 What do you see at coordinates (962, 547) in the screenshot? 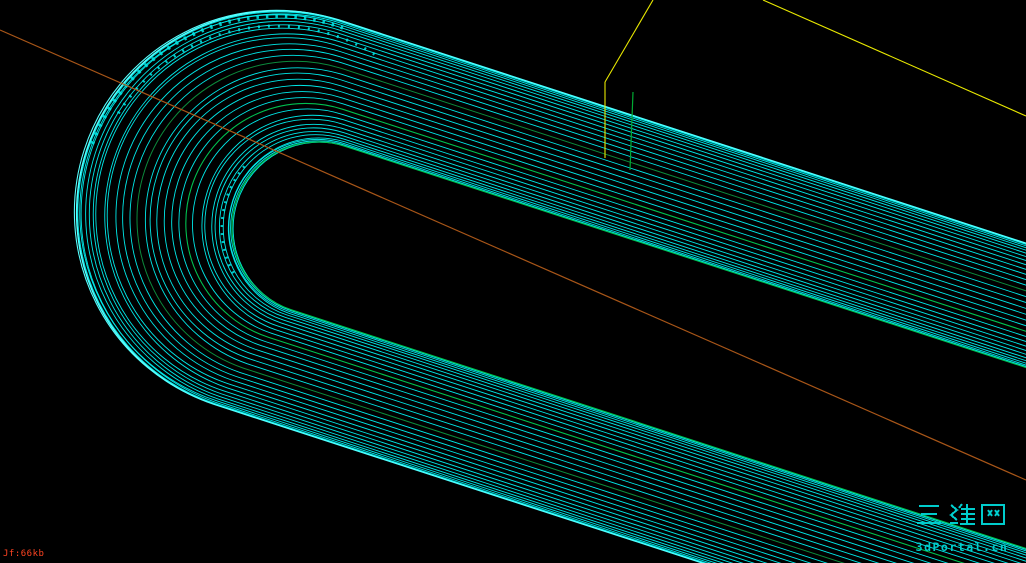
I see `watermark-subtitle: 3dPortal.cn` at bounding box center [962, 547].